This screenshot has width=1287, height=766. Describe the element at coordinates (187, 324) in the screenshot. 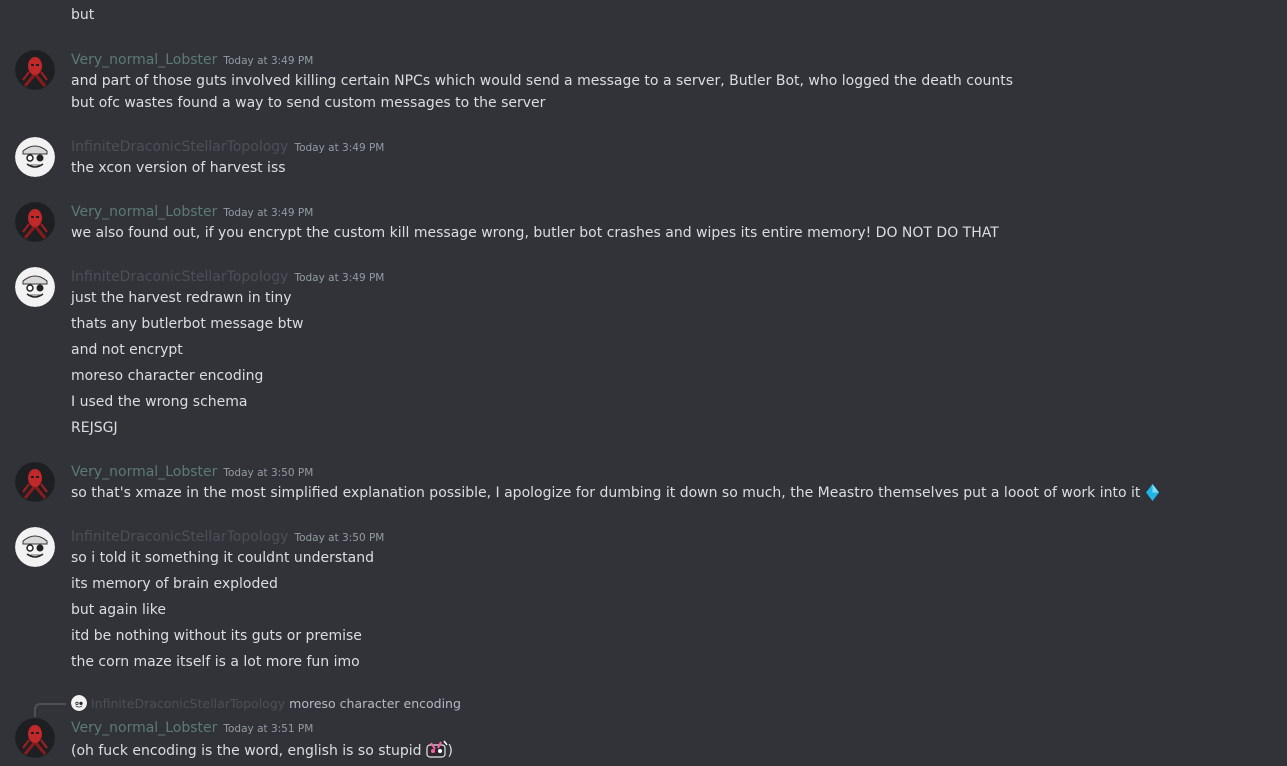

I see `message-text: thats any butlerbot message btw` at that location.